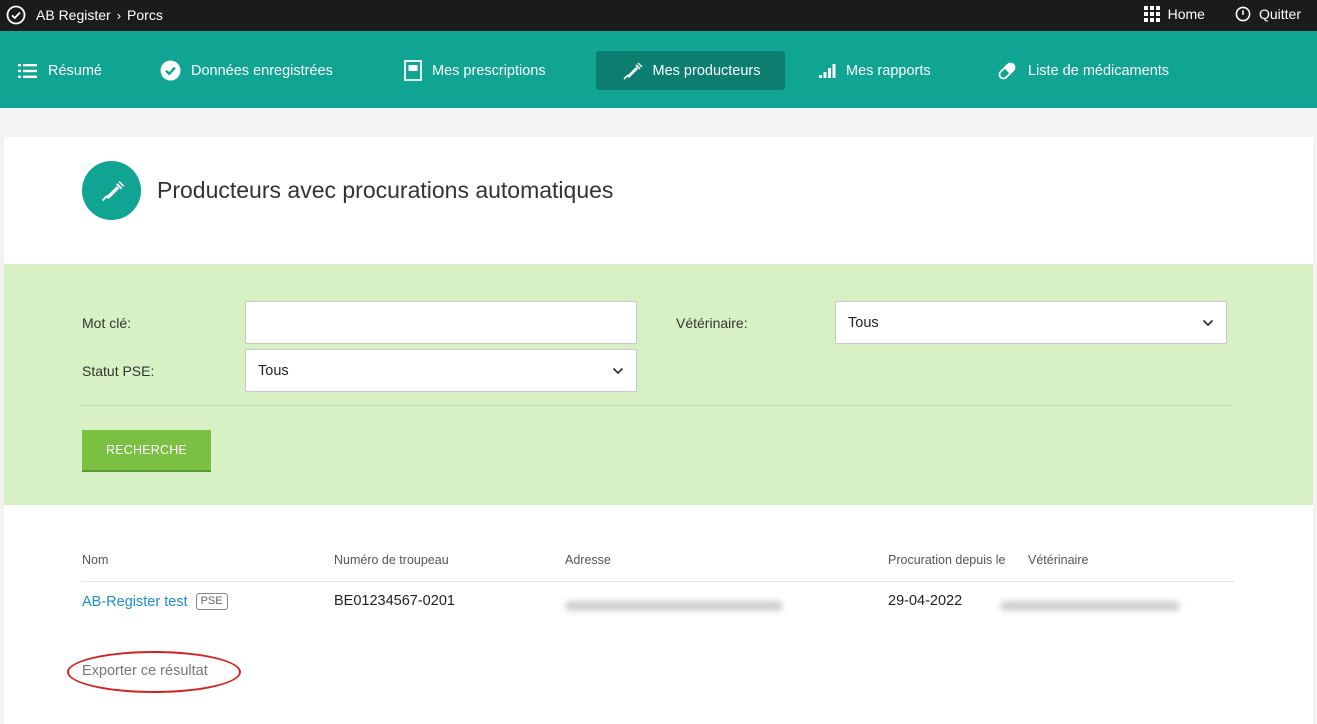 This screenshot has width=1317, height=724. I want to click on nav-item-producteurs: Mes producteurs, so click(690, 70).